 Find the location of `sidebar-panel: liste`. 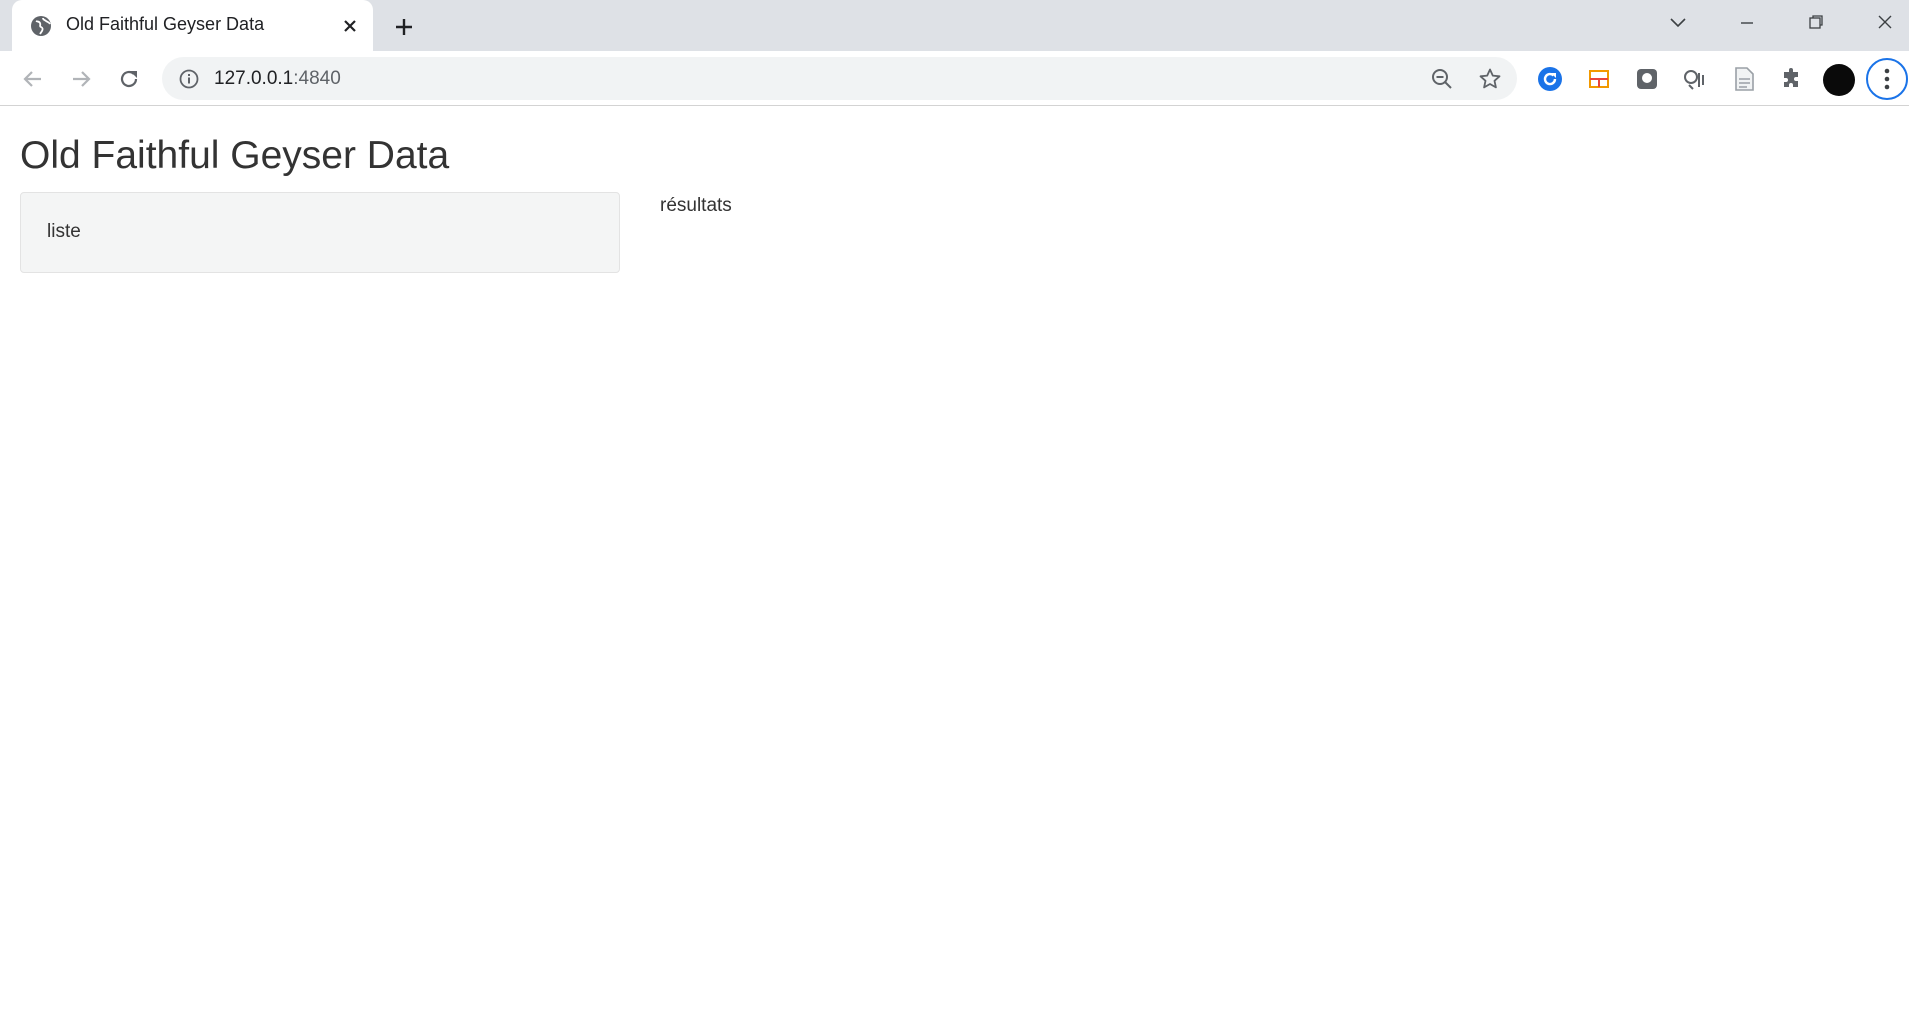

sidebar-panel: liste is located at coordinates (320, 232).